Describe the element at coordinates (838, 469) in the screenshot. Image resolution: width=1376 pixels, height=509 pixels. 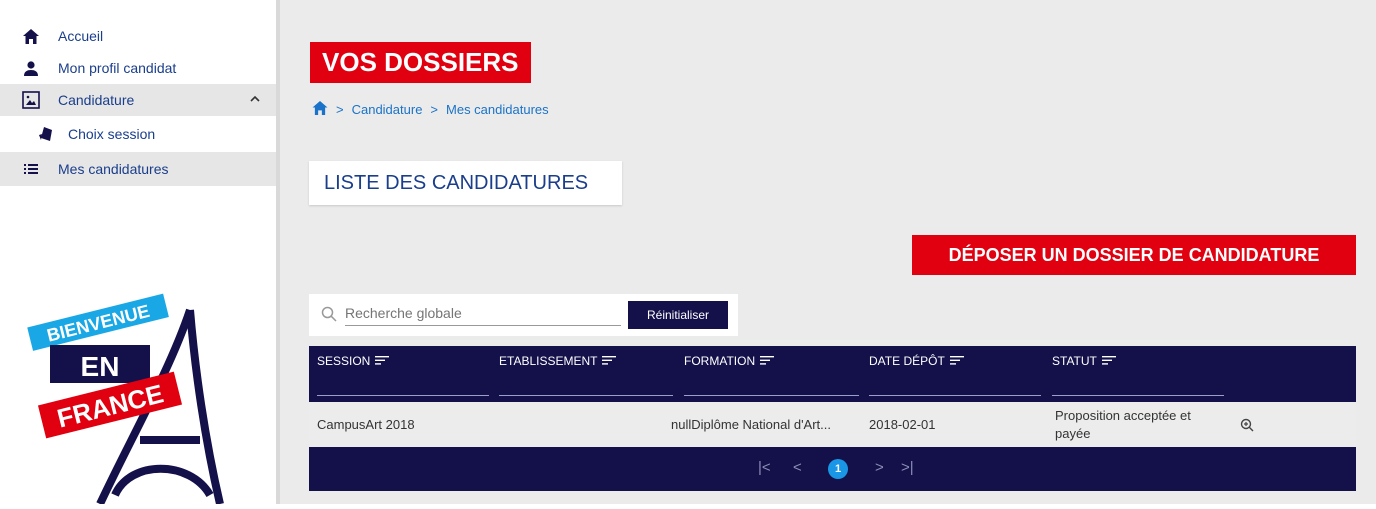
I see `current-page: 1` at that location.